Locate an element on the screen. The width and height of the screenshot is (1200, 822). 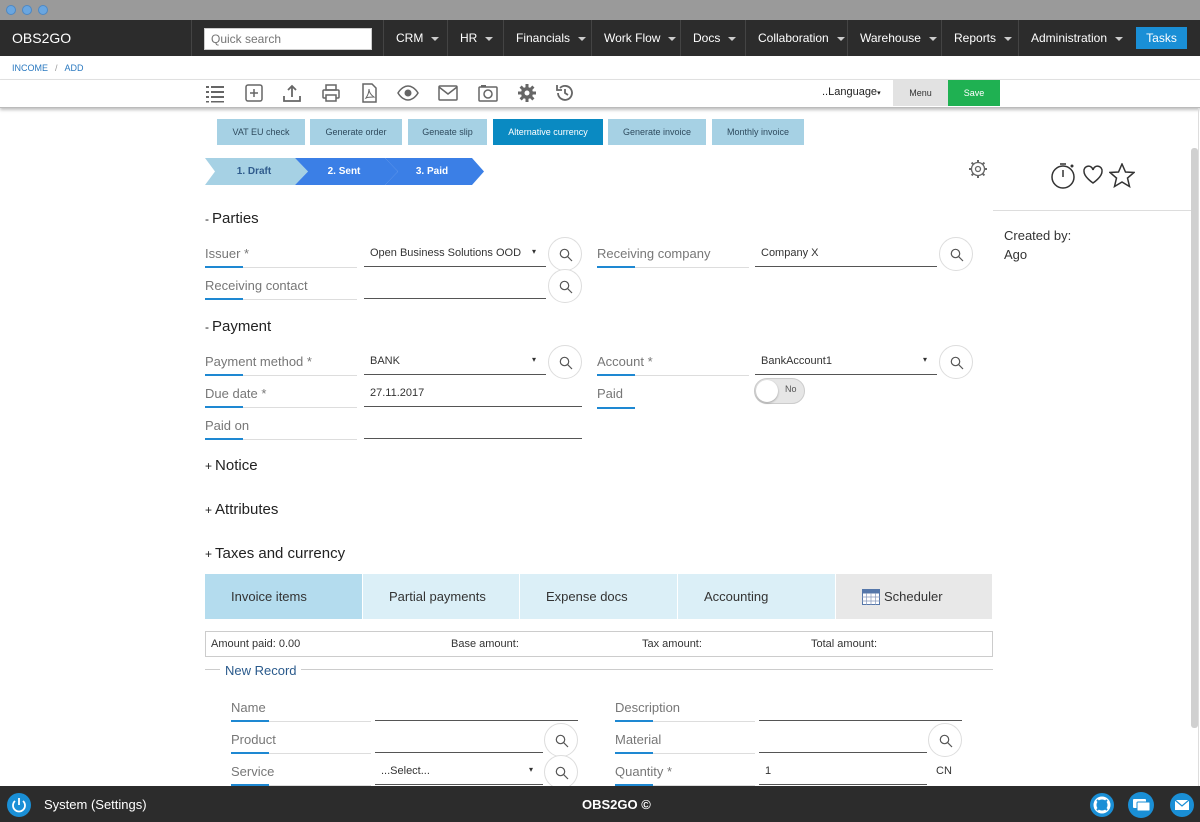
section-parties: - Parties is located at coordinates (232, 218).